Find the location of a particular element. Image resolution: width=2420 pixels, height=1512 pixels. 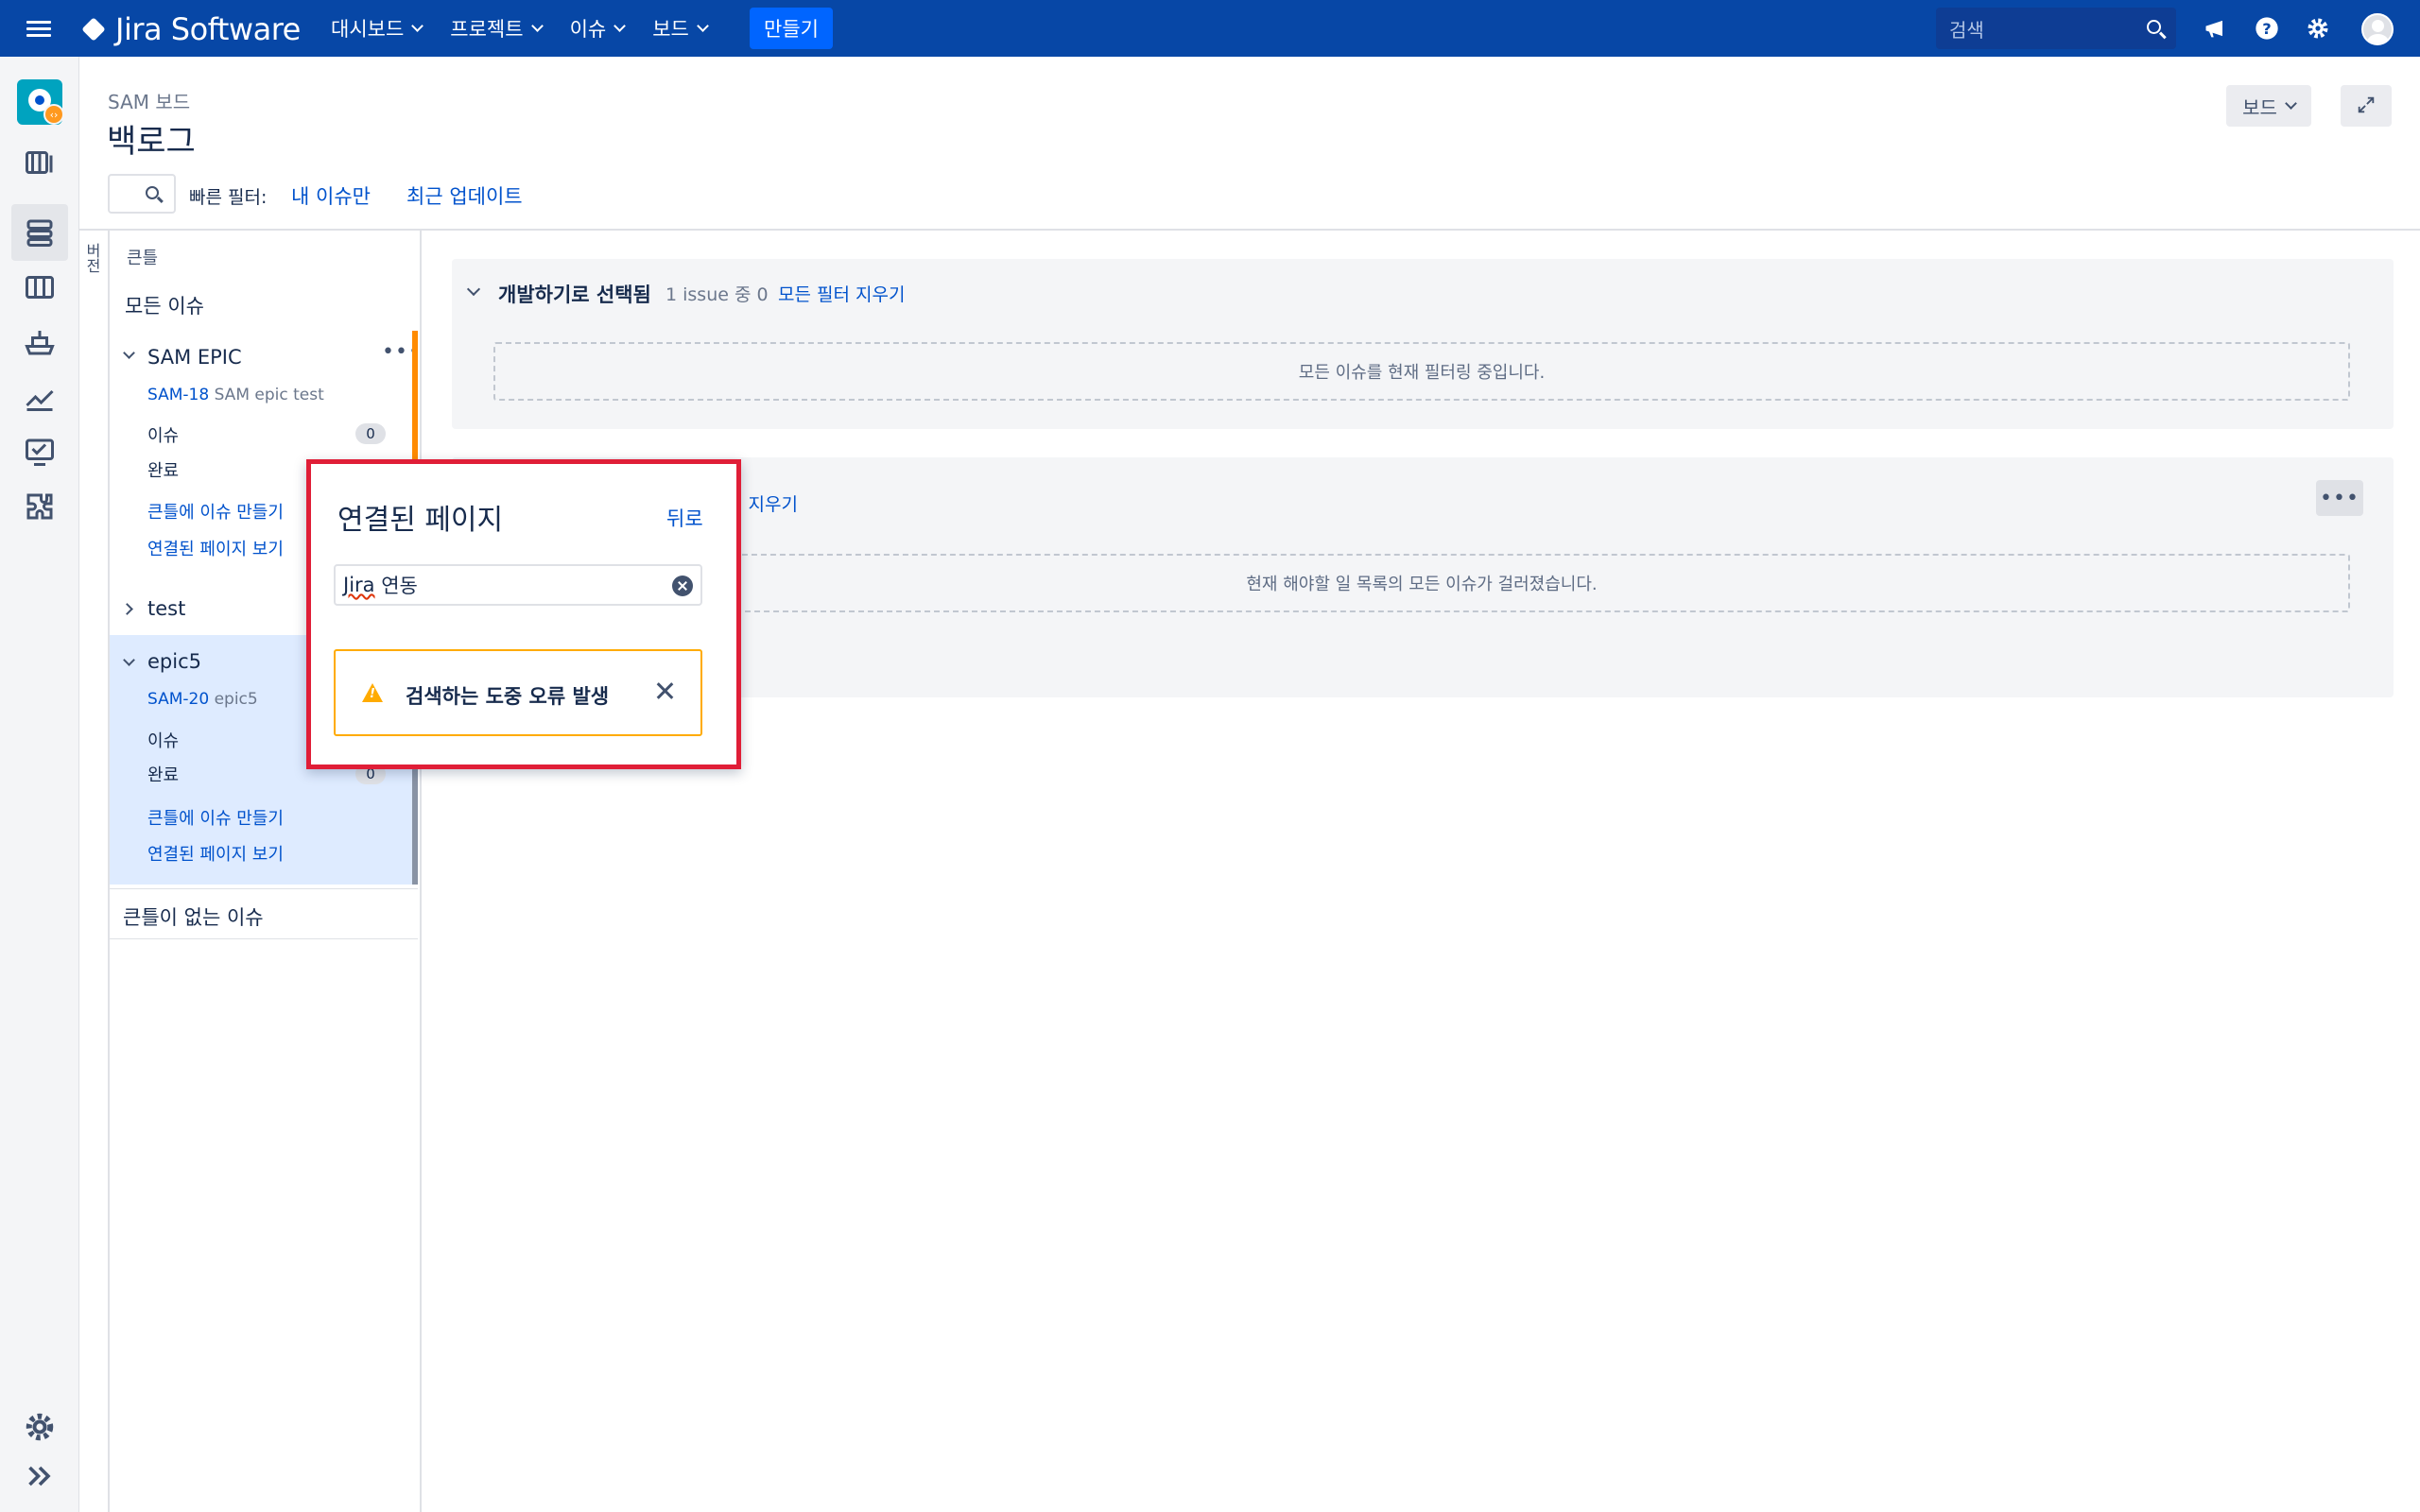

search-placeholder: 검색 is located at coordinates (1966, 30).